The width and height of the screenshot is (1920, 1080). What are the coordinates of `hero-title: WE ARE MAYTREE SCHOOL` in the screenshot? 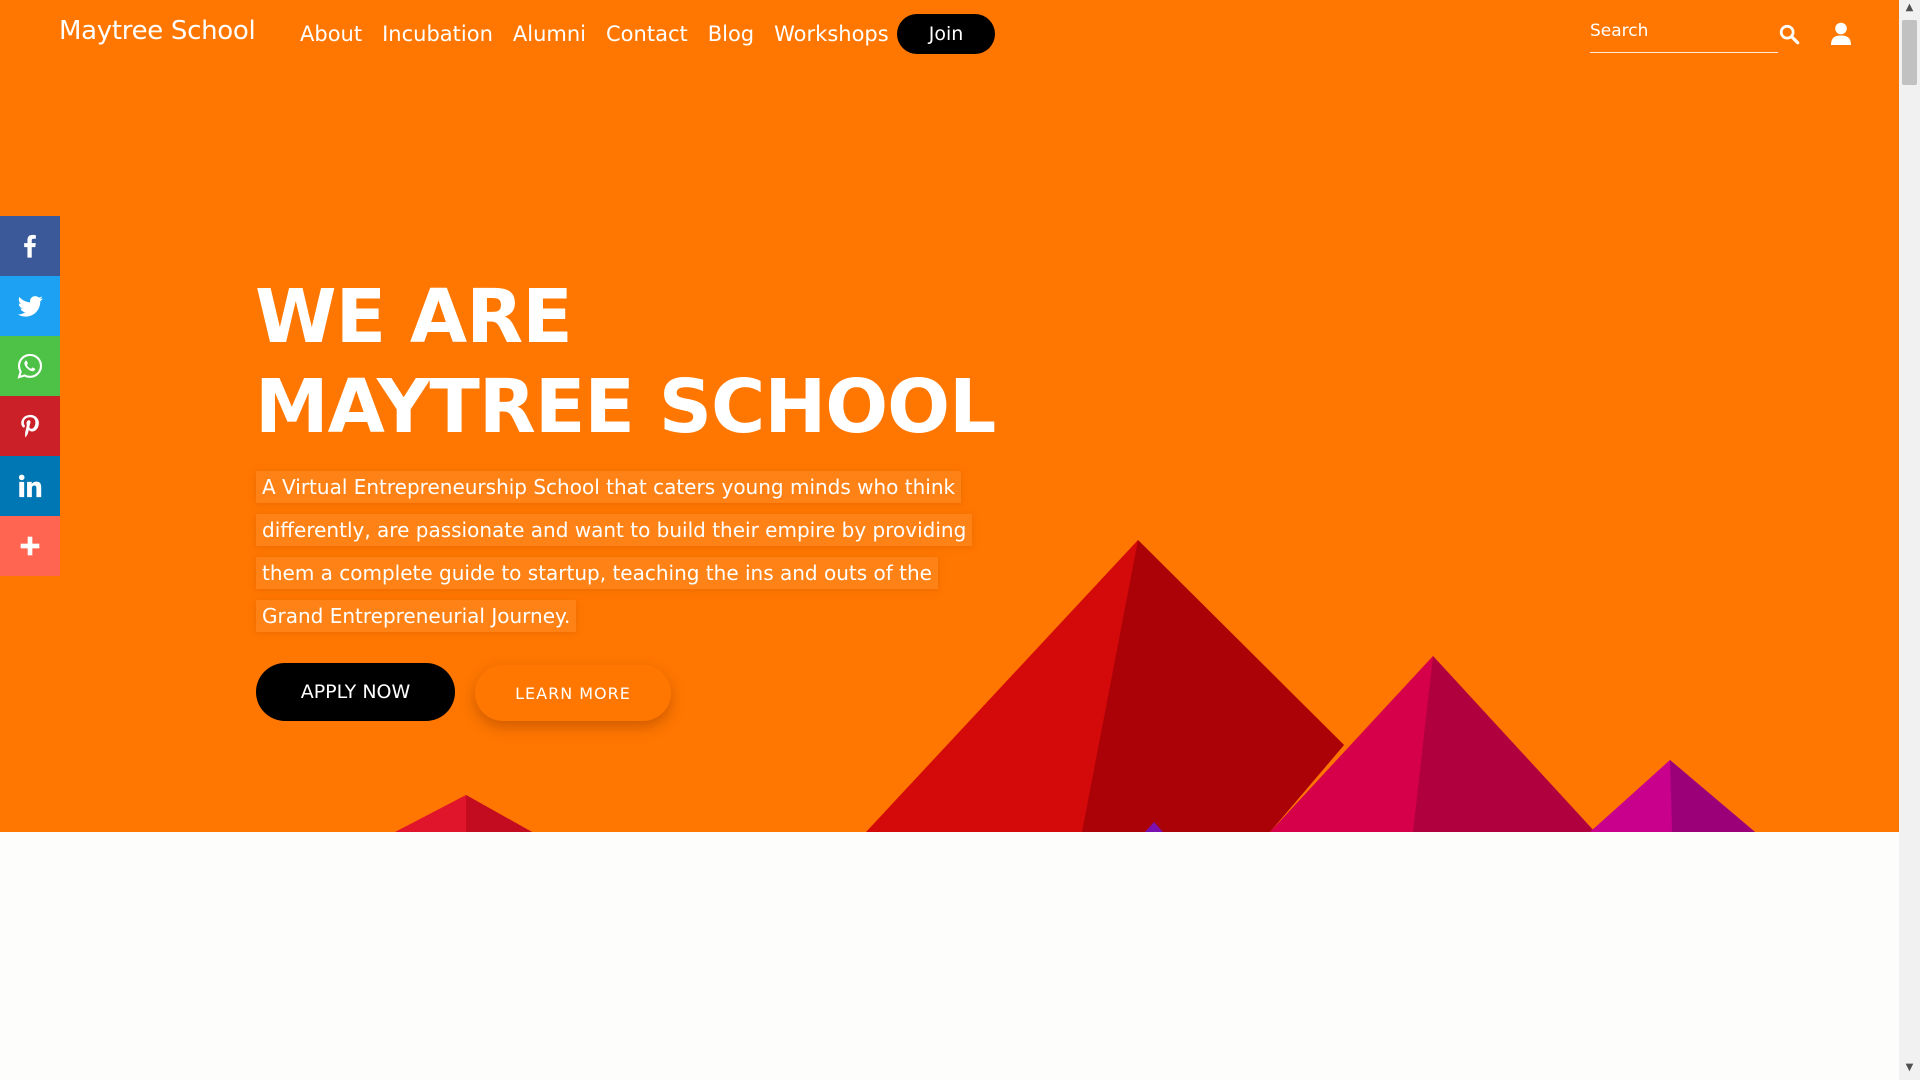 It's located at (625, 362).